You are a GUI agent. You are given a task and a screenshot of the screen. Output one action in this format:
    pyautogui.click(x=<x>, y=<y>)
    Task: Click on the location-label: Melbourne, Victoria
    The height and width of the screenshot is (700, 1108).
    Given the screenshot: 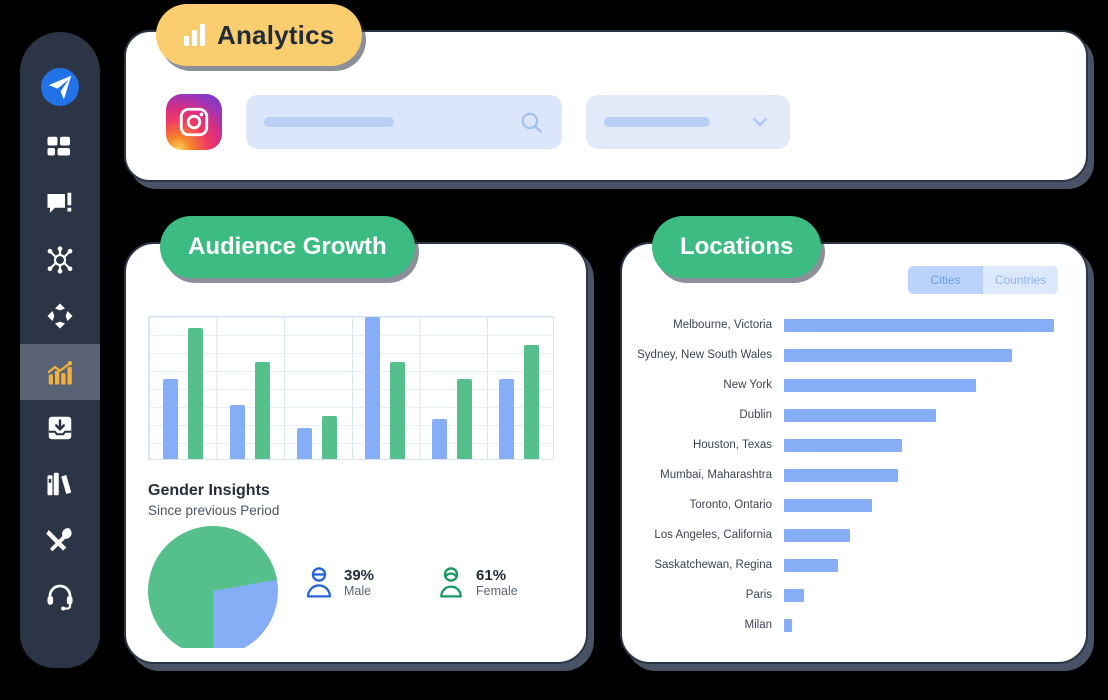 What is the action you would take?
    pyautogui.click(x=722, y=325)
    